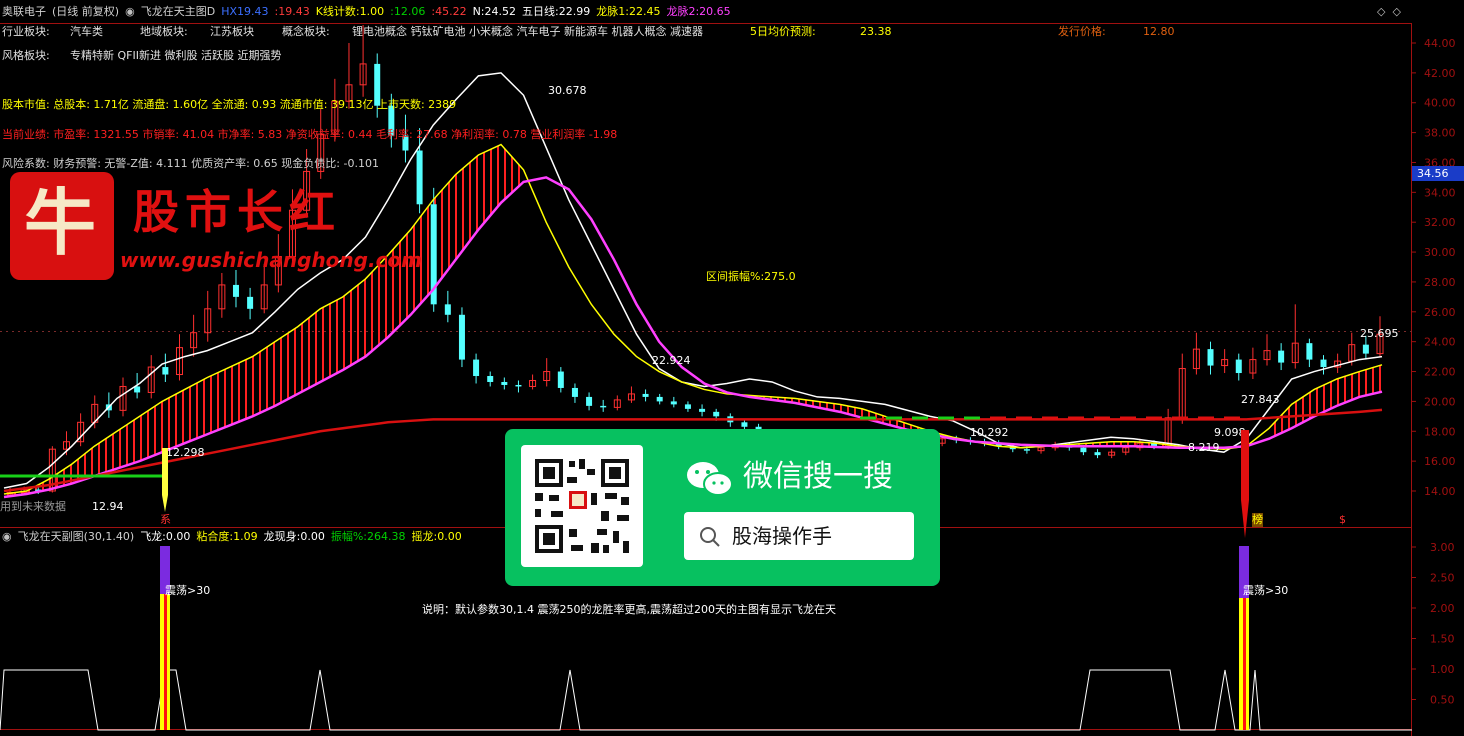 The height and width of the screenshot is (736, 1464). What do you see at coordinates (188, 590) in the screenshot?
I see `osc-label-left: 震荡>30` at bounding box center [188, 590].